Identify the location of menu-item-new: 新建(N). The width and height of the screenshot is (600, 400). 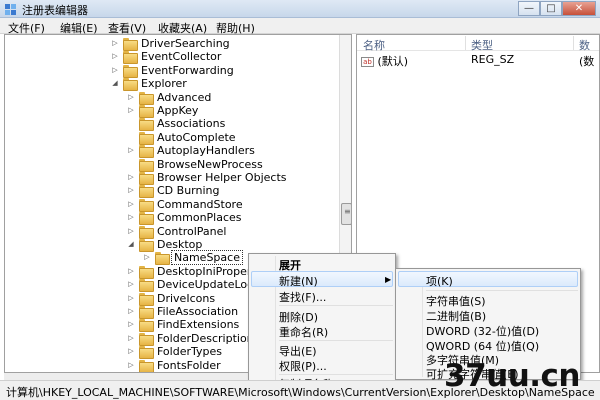
(298, 281).